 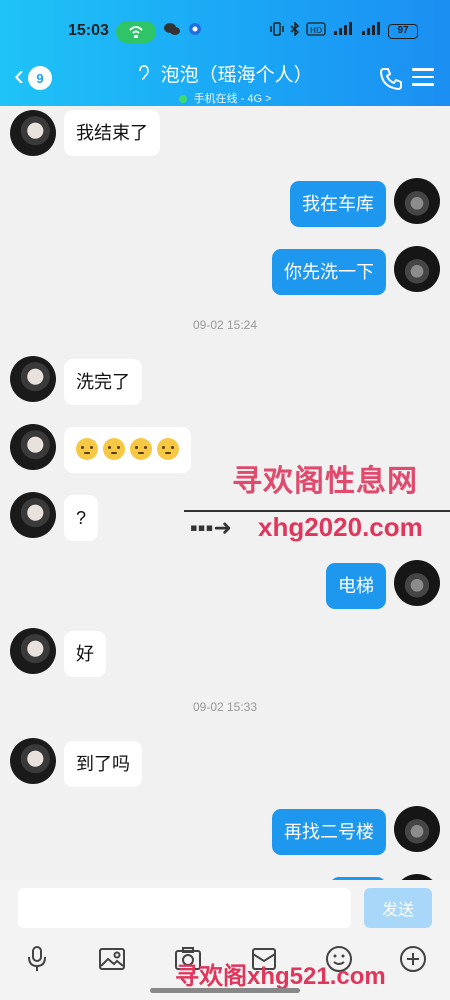 What do you see at coordinates (103, 764) in the screenshot?
I see `message-bubble: 到了吗` at bounding box center [103, 764].